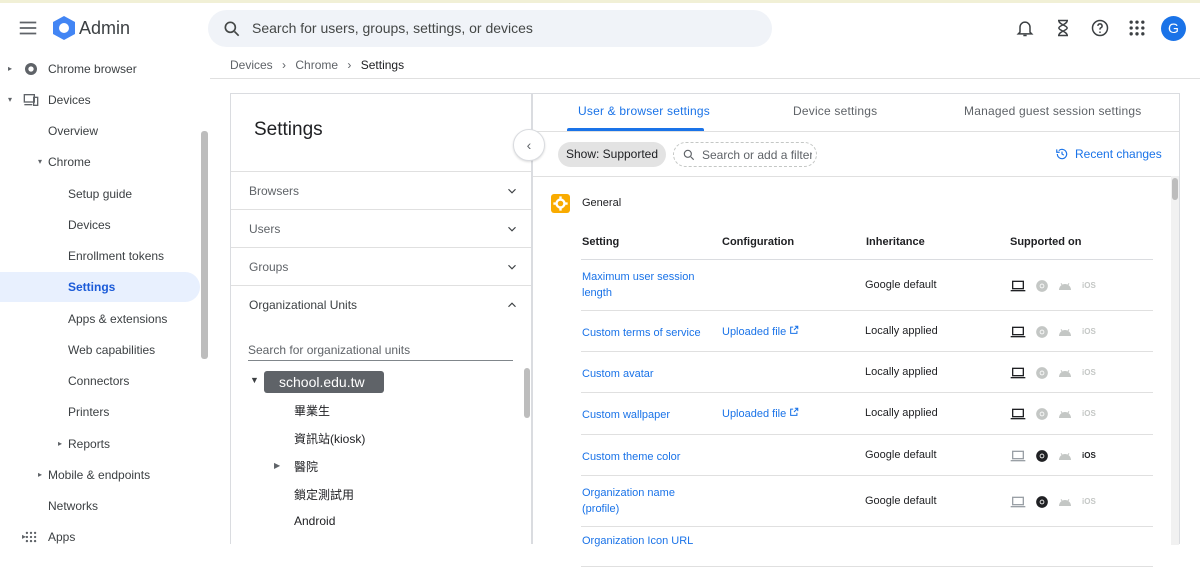  Describe the element at coordinates (1175, 360) in the screenshot. I see `content-scrollbar` at that location.